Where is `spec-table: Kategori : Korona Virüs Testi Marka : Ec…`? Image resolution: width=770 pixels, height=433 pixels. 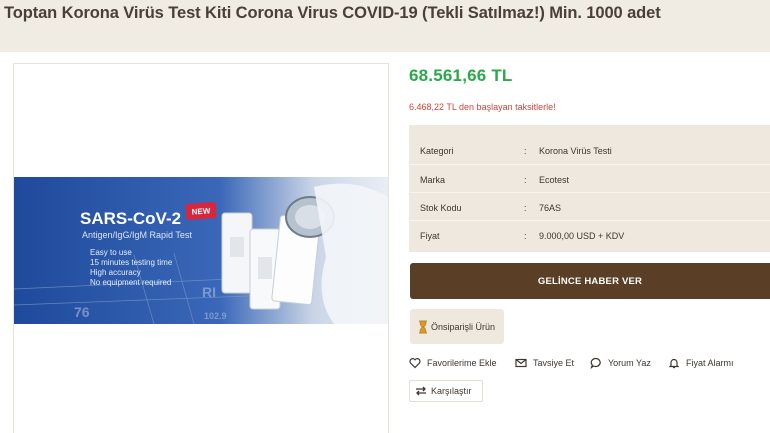 spec-table: Kategori : Korona Virüs Testi Marka : Ec… is located at coordinates (589, 188).